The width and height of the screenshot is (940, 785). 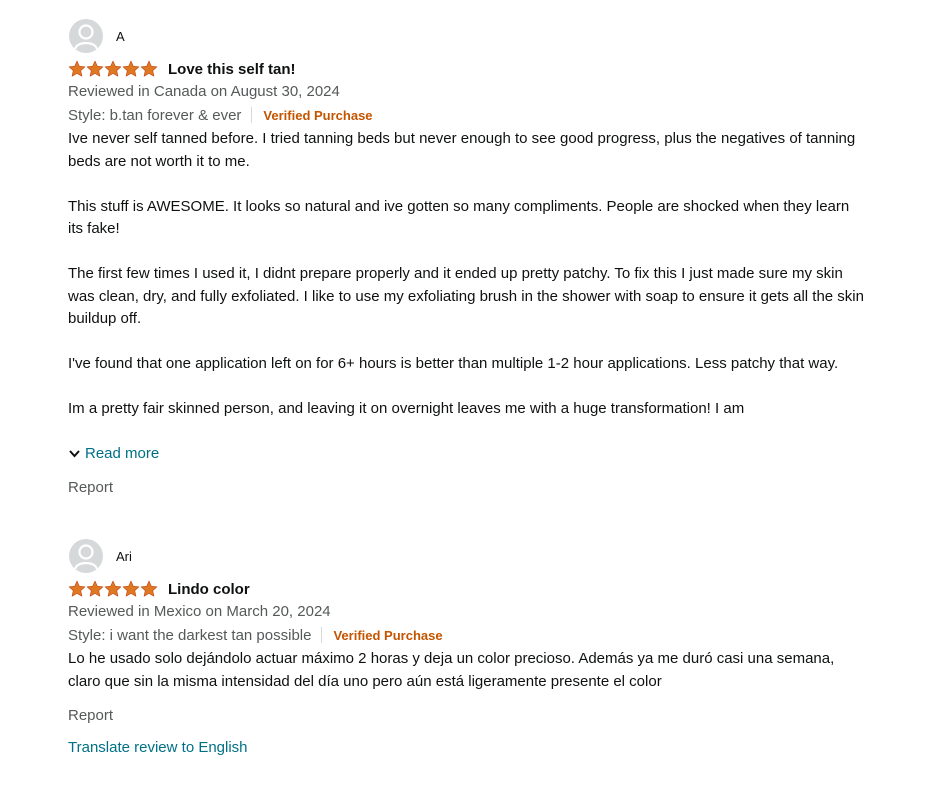 I want to click on translate-review-link: Translate review to English, so click(x=468, y=747).